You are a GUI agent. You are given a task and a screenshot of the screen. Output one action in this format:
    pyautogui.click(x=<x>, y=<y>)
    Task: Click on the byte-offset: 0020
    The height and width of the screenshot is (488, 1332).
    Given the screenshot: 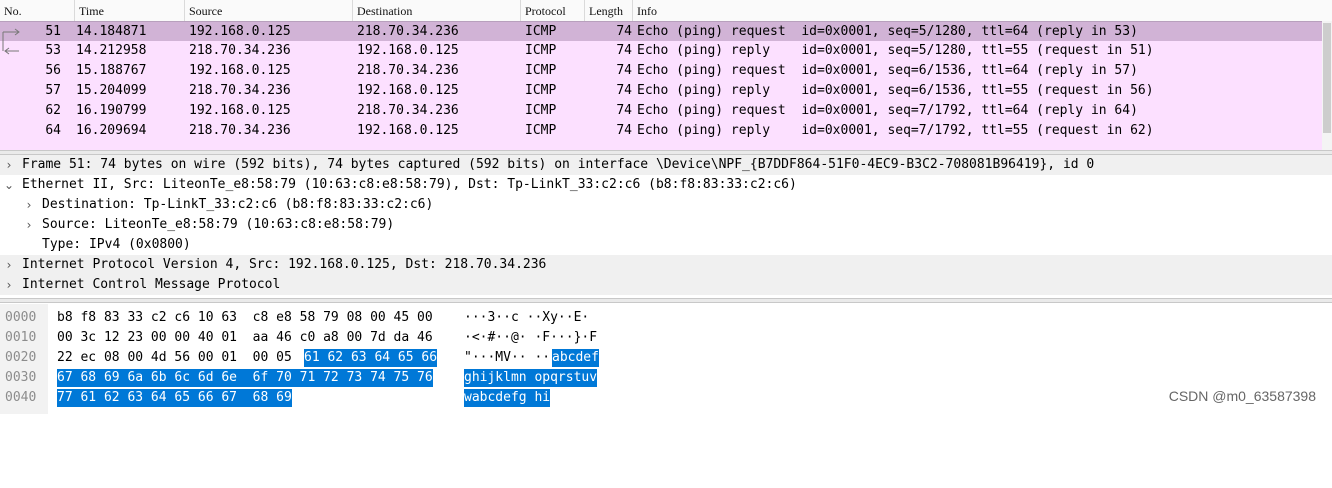 What is the action you would take?
    pyautogui.click(x=21, y=357)
    